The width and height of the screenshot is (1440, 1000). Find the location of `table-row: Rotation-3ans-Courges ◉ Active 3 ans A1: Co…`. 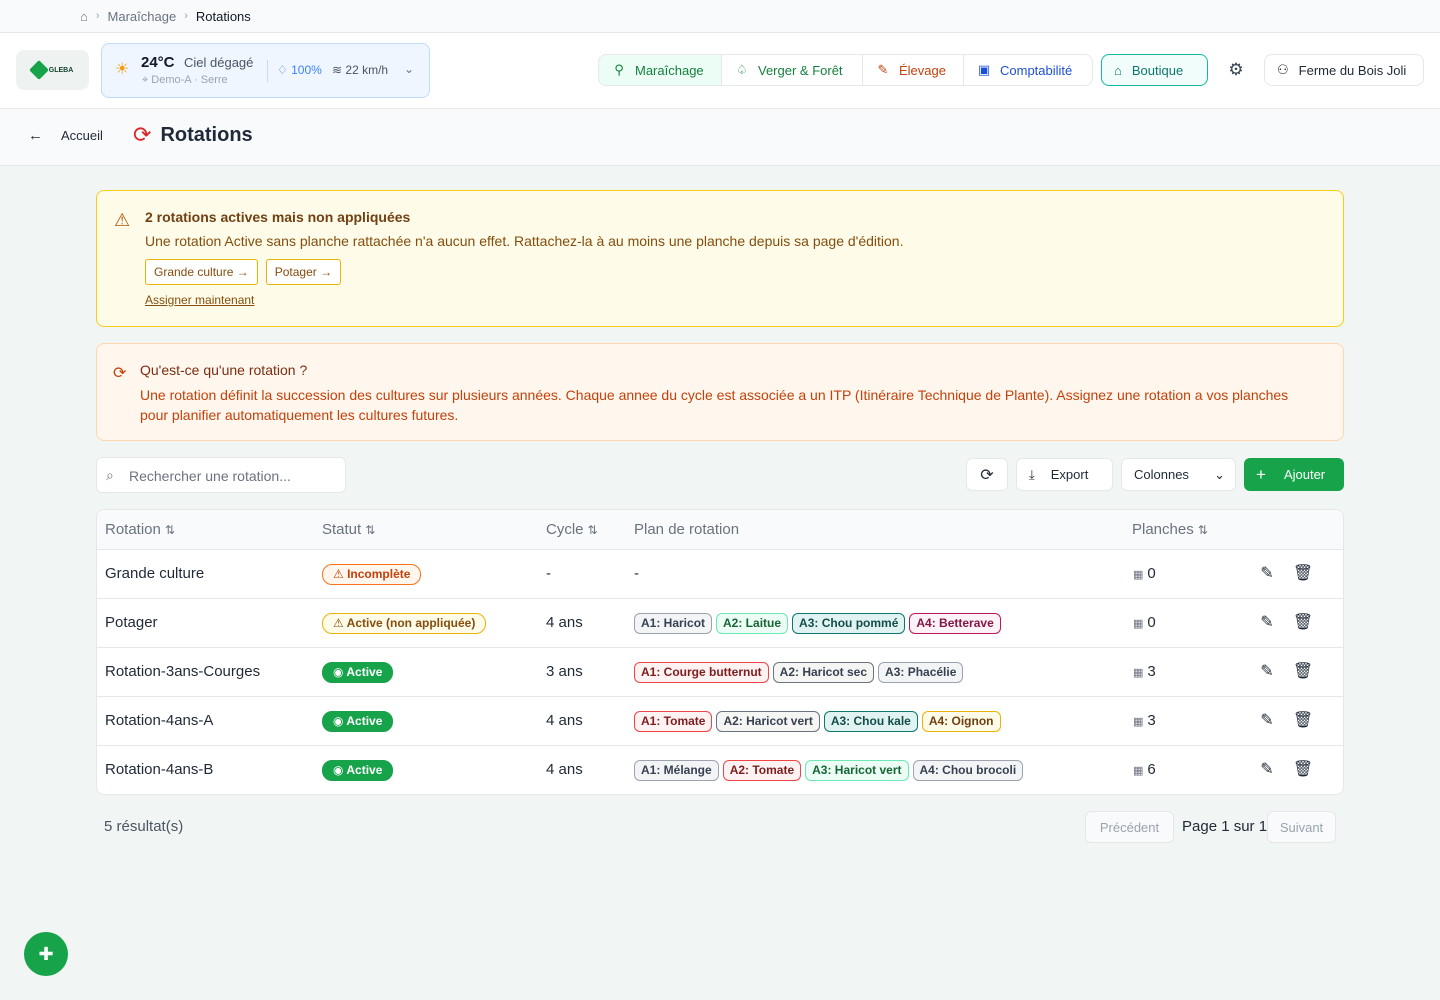

table-row: Rotation-3ans-Courges ◉ Active 3 ans A1: Co… is located at coordinates (720, 672).